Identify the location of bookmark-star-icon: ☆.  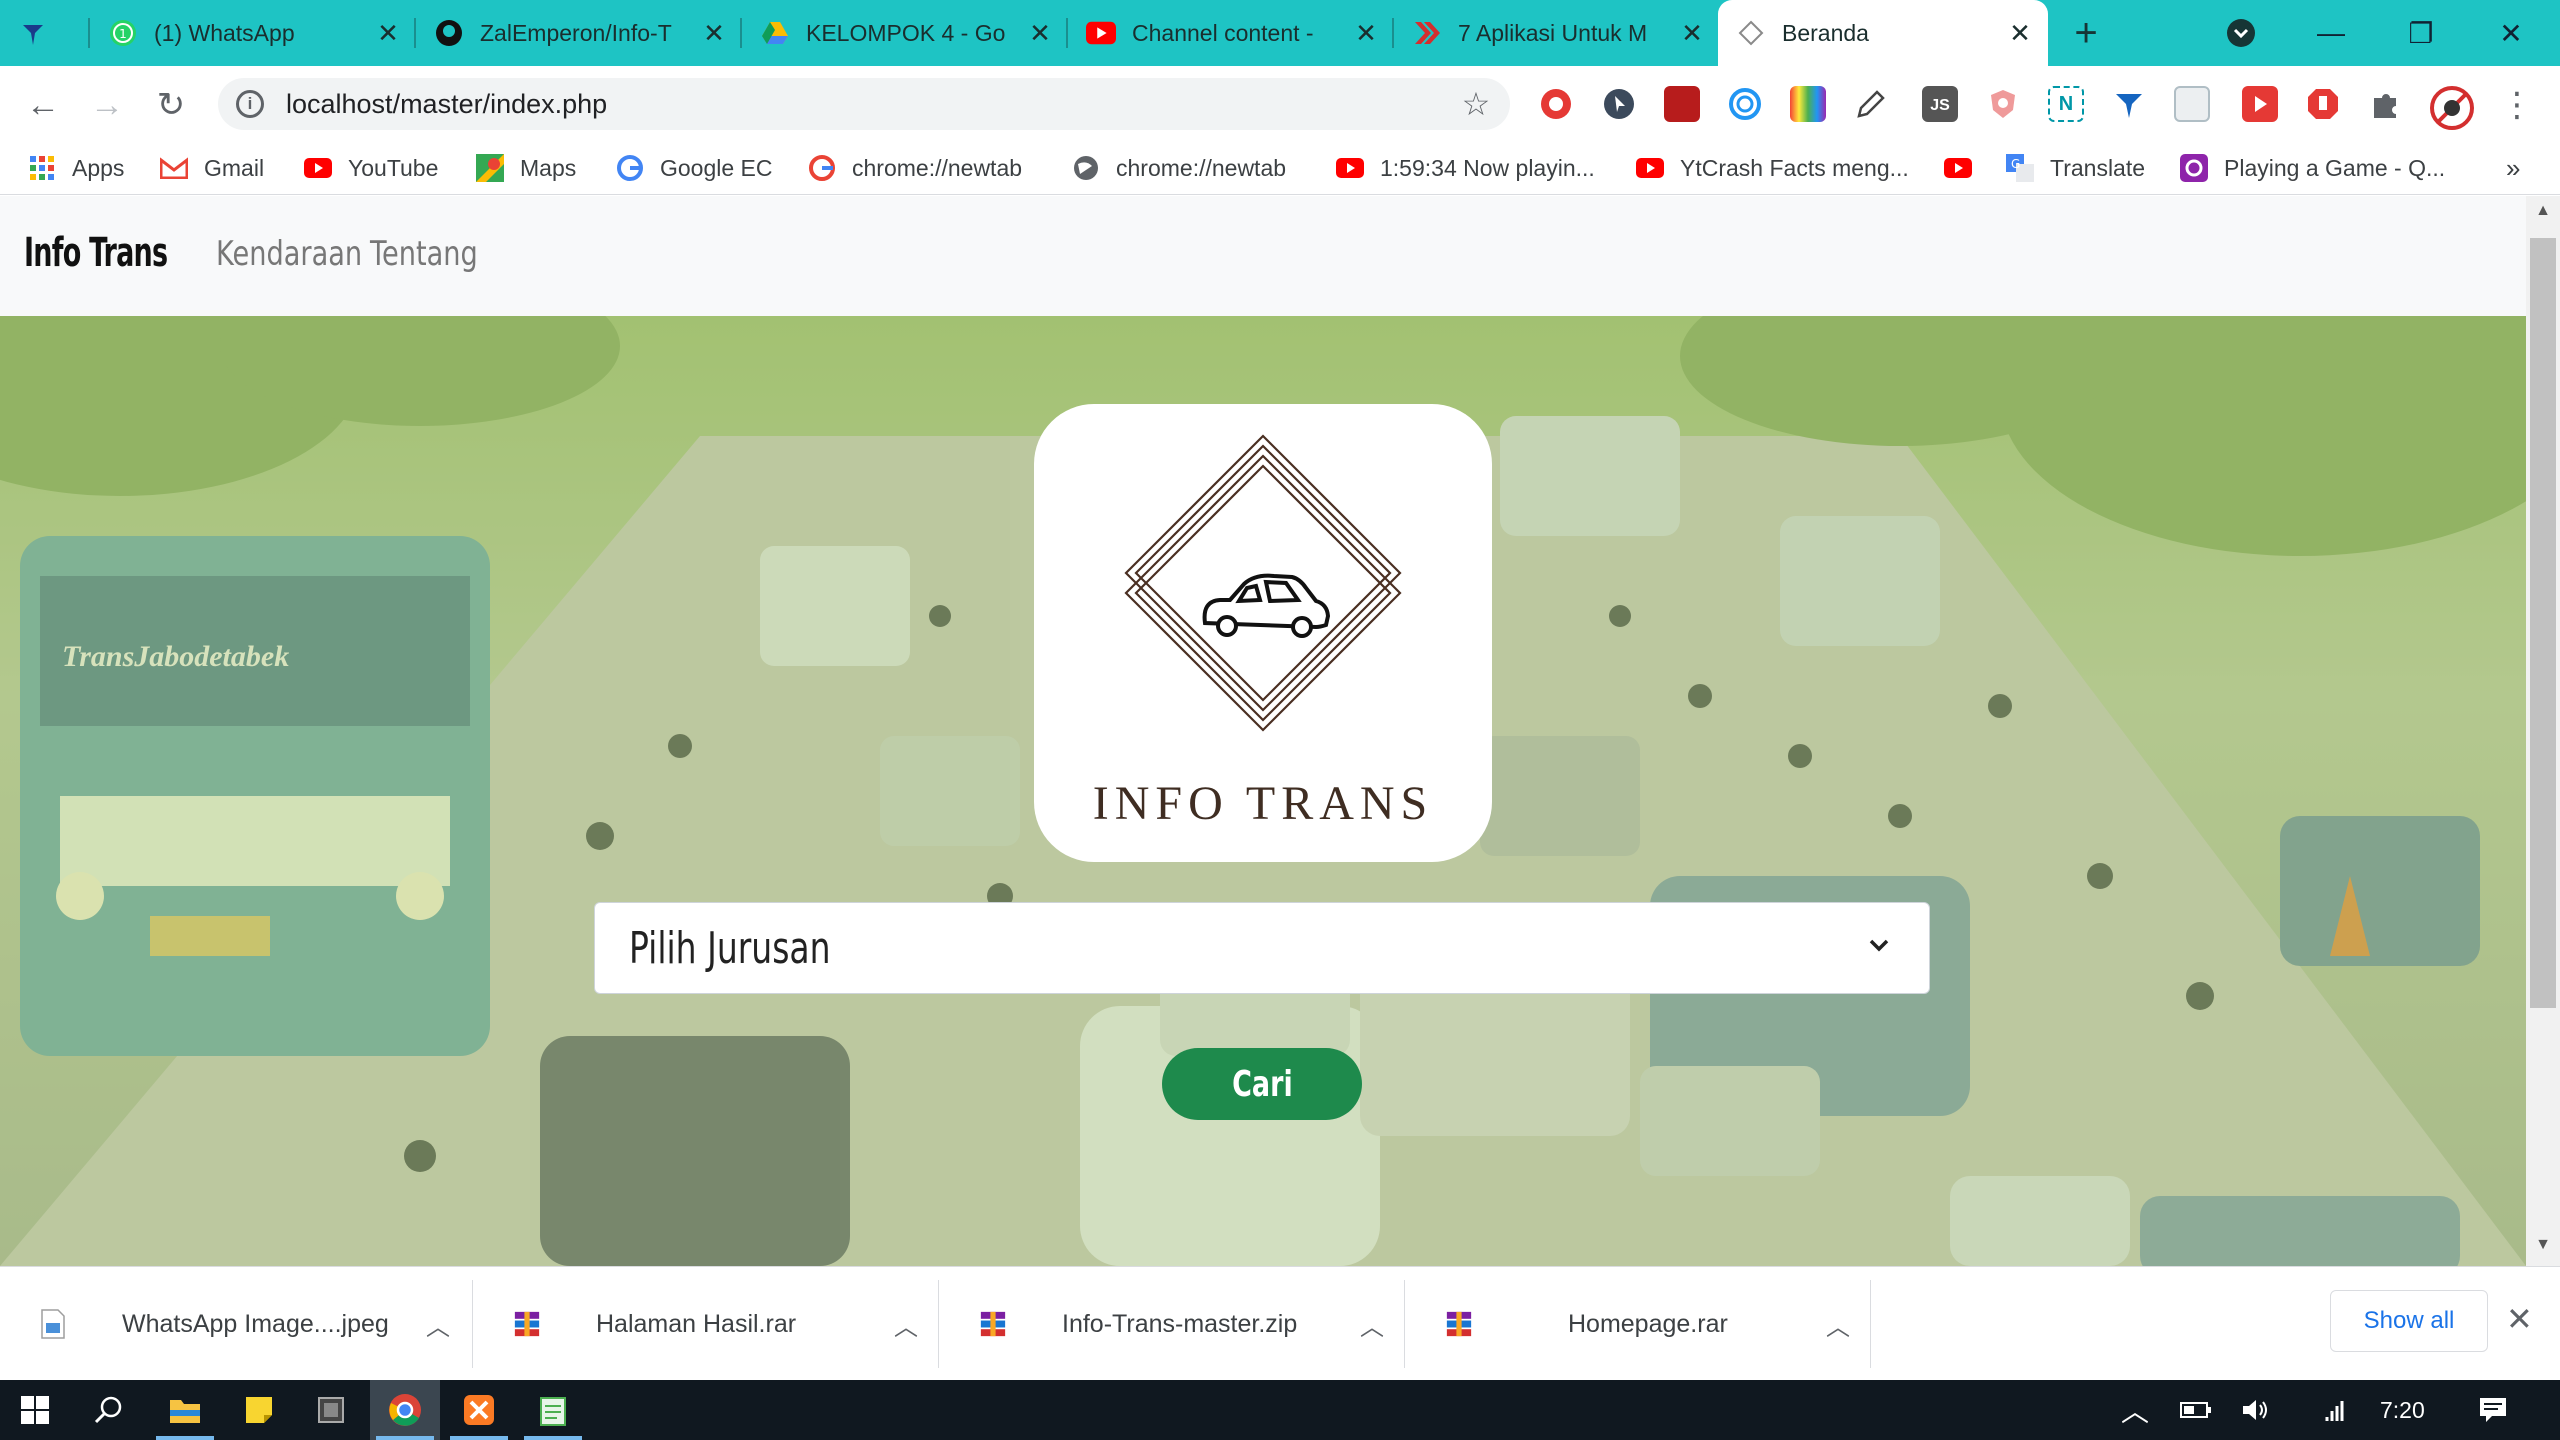
(1476, 104).